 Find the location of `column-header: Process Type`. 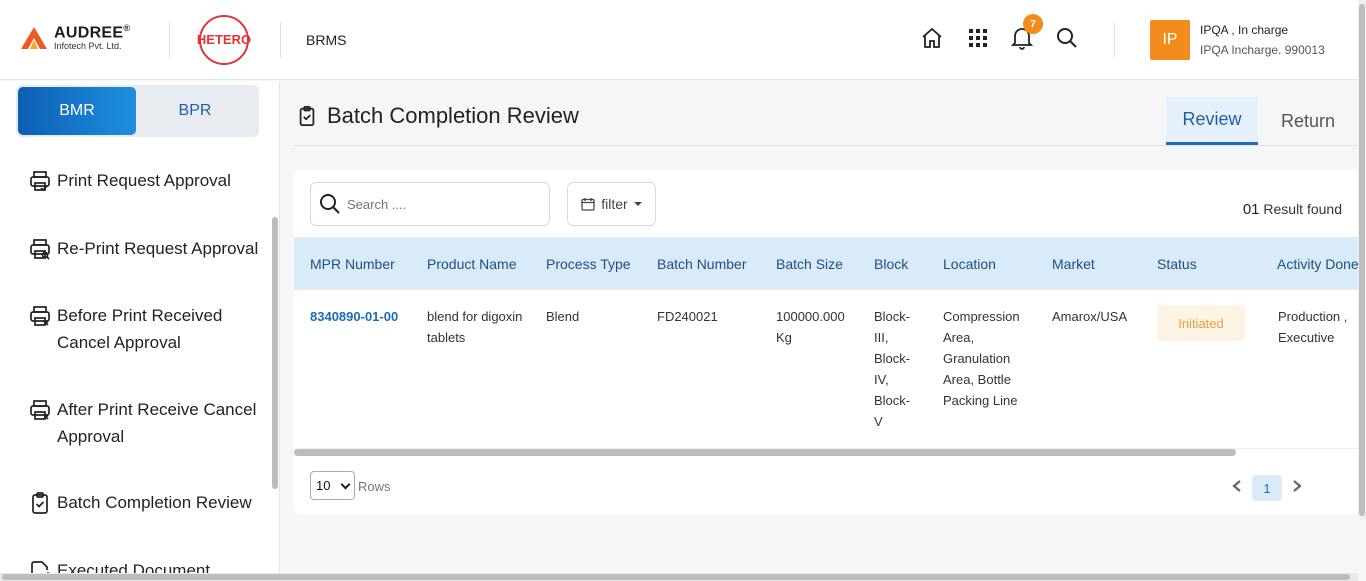

column-header: Process Type is located at coordinates (588, 264).